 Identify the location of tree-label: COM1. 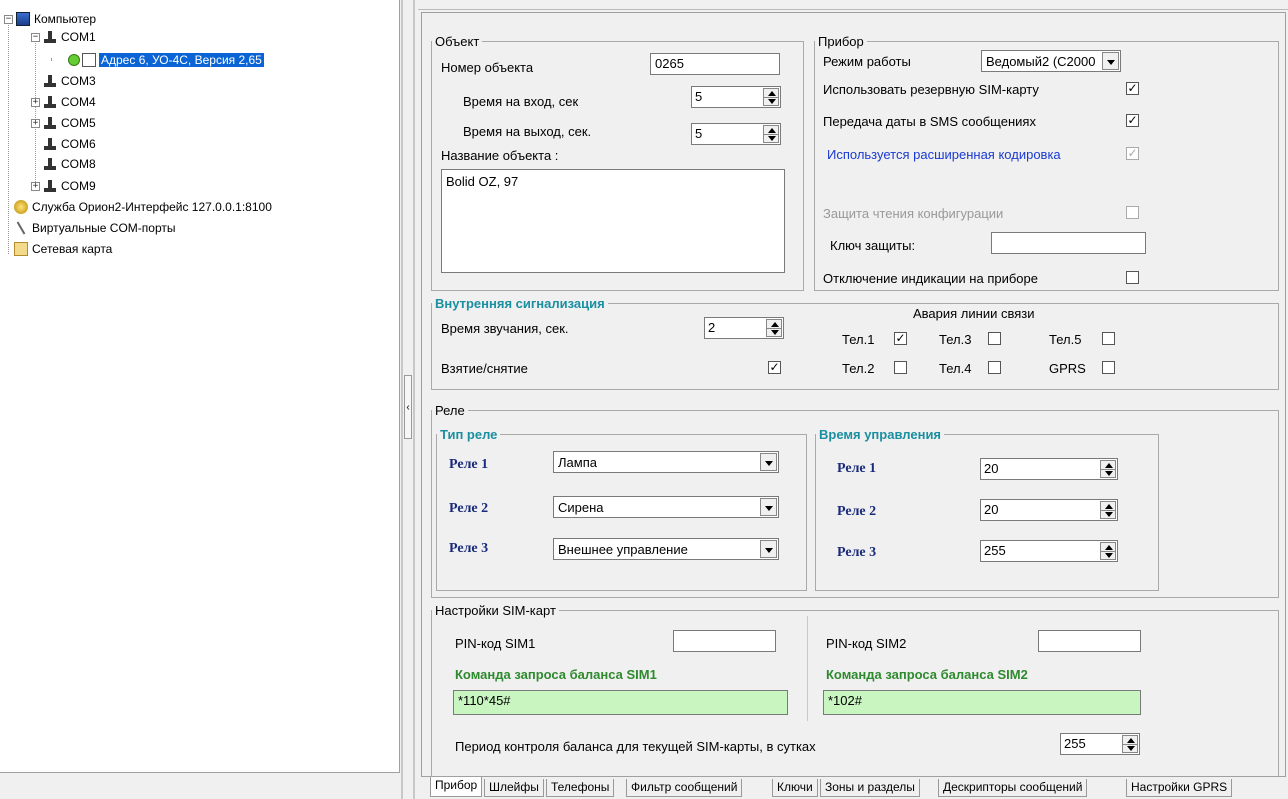
(78, 37).